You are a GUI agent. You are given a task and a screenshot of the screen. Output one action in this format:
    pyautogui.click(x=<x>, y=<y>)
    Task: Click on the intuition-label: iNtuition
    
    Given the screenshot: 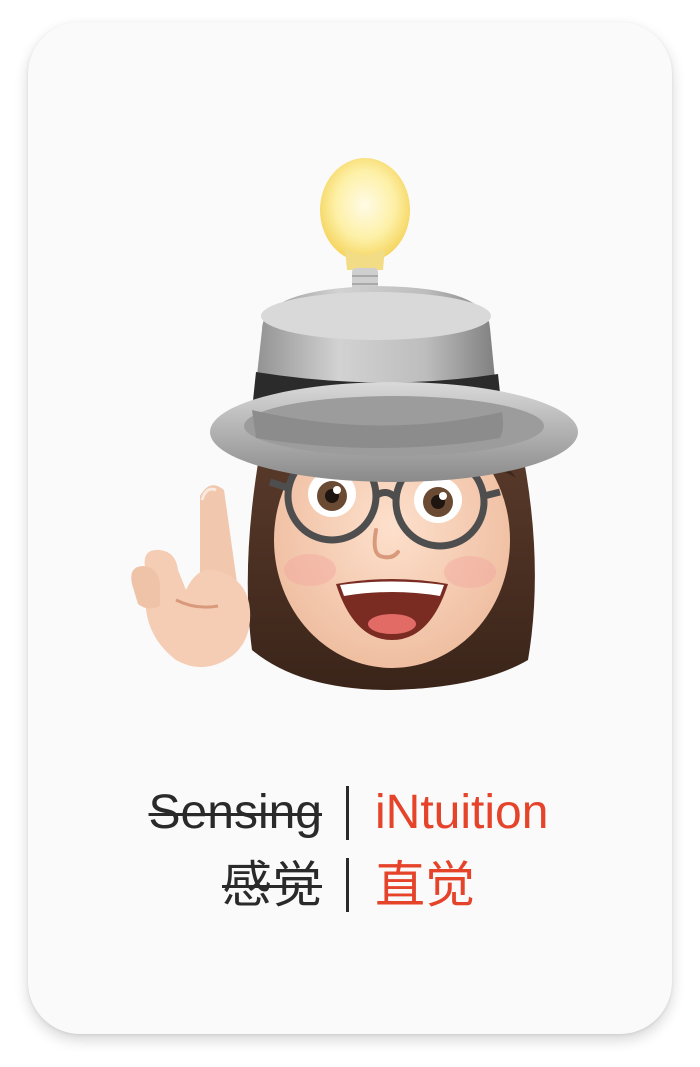 What is the action you would take?
    pyautogui.click(x=462, y=812)
    